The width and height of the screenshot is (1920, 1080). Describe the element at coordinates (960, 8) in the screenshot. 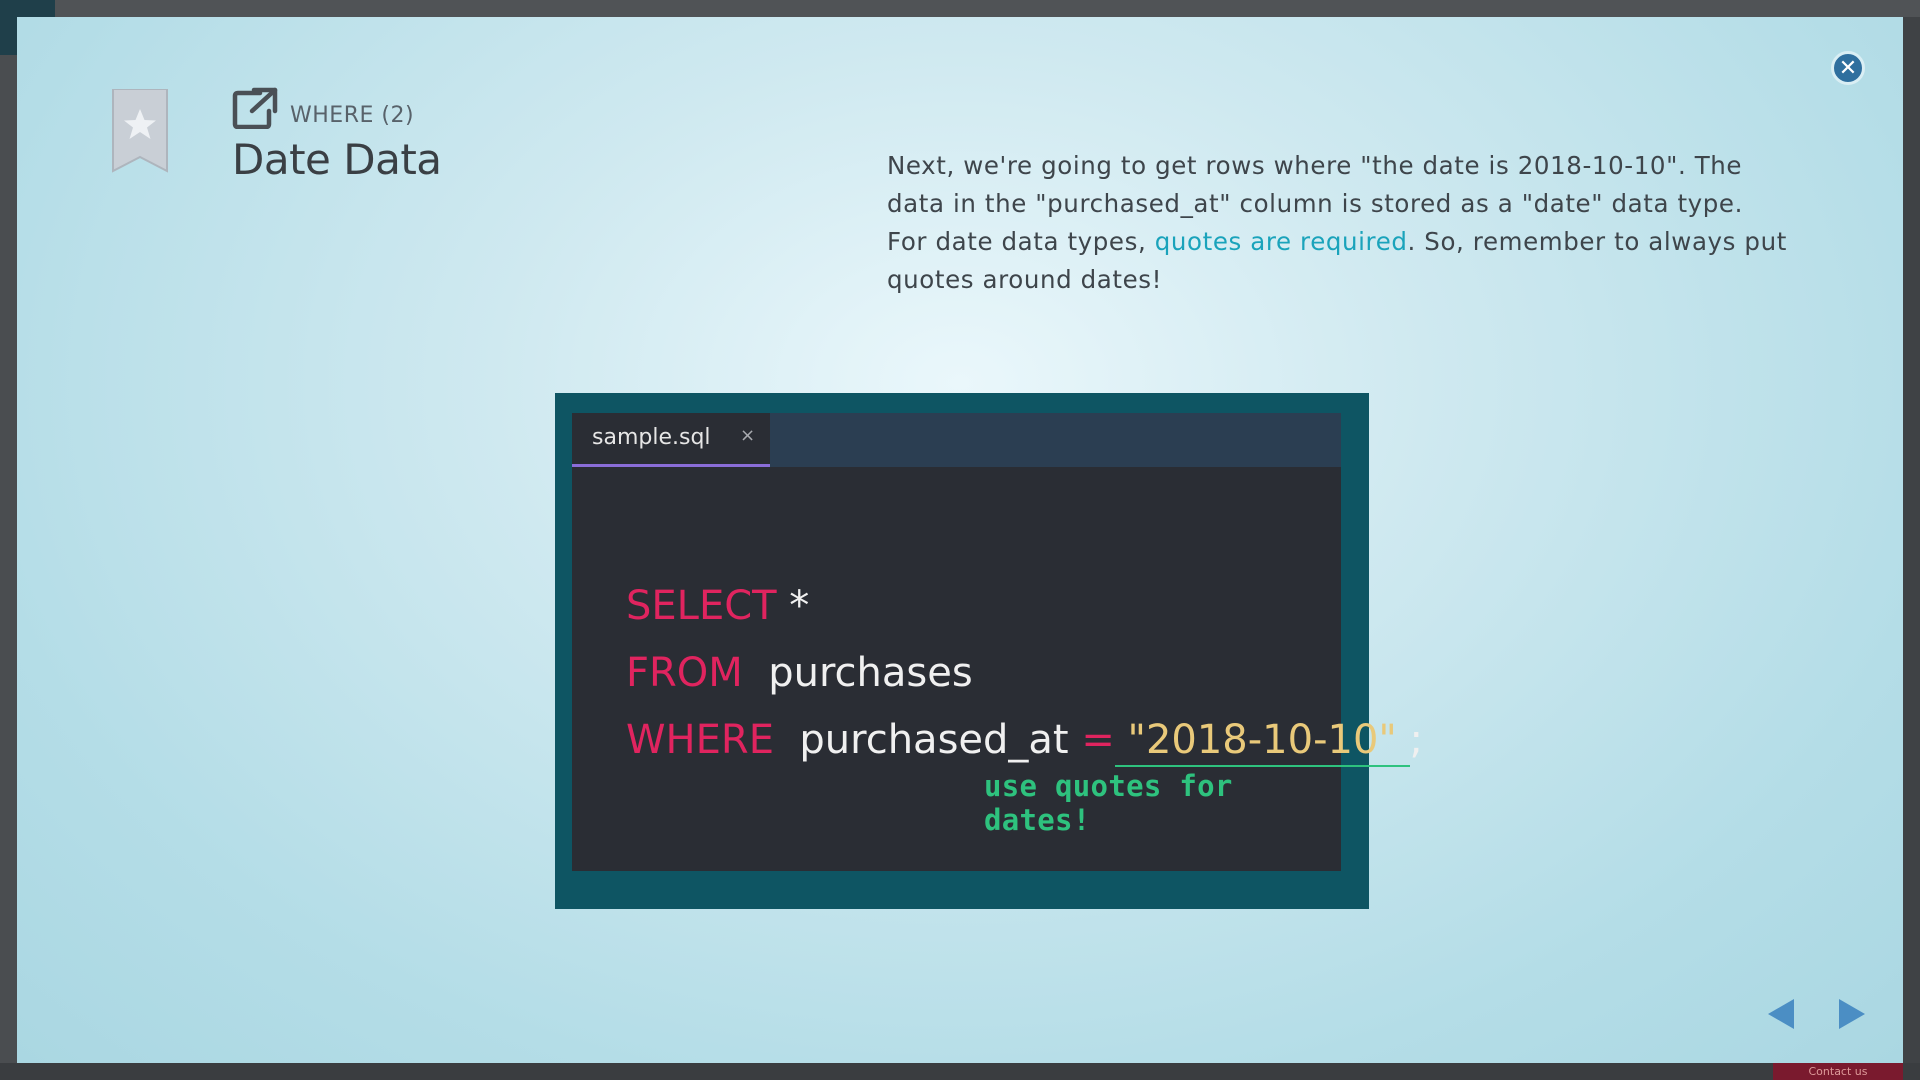

I see `background-topbar` at that location.